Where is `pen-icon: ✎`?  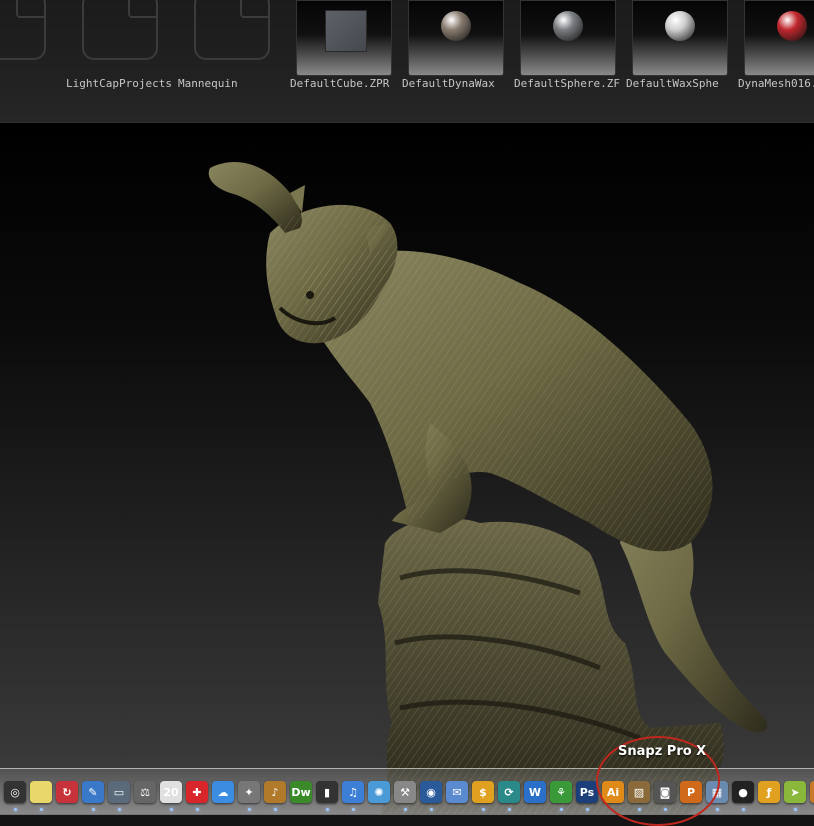 pen-icon: ✎ is located at coordinates (93, 792).